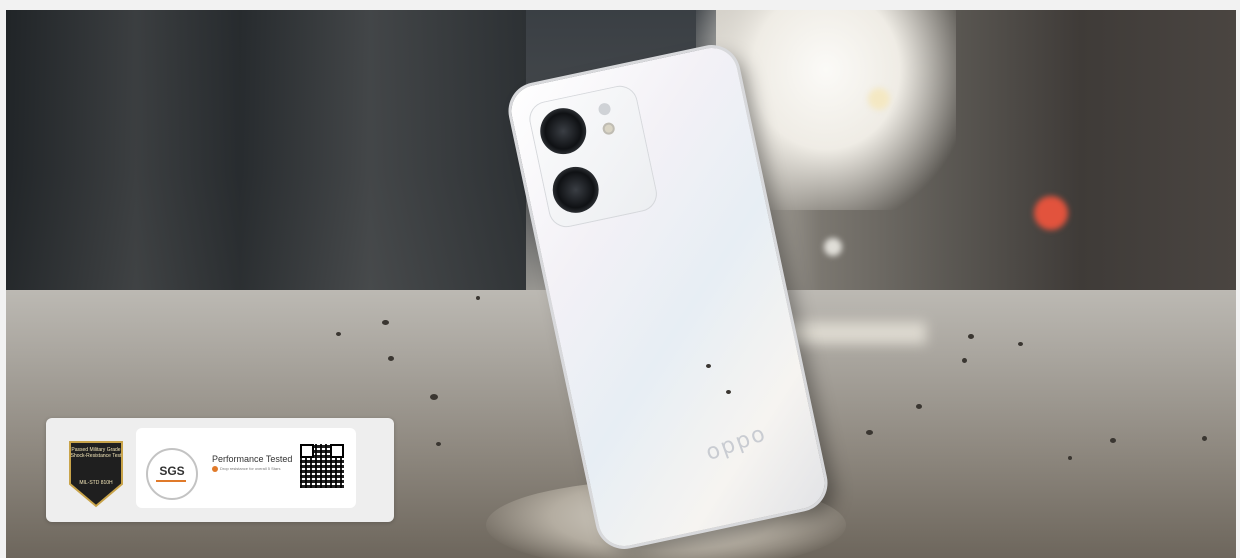 Image resolution: width=1240 pixels, height=558 pixels. Describe the element at coordinates (608, 128) in the screenshot. I see `flash-icon` at that location.